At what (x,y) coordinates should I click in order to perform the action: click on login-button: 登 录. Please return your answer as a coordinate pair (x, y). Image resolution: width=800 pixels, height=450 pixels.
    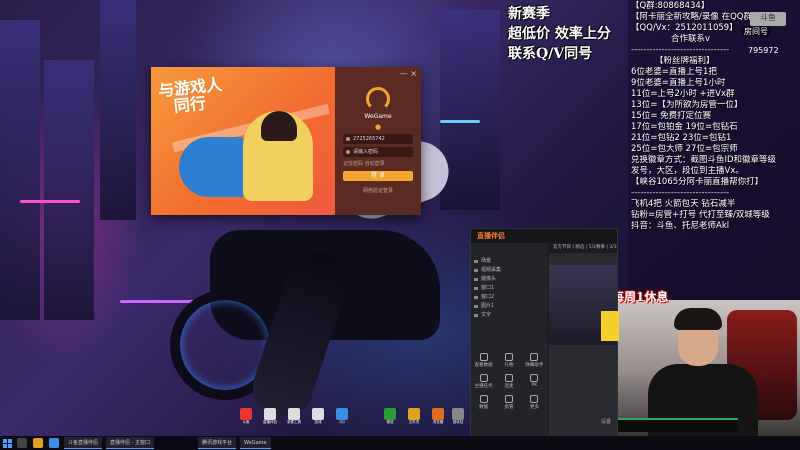
    Looking at the image, I should click on (378, 176).